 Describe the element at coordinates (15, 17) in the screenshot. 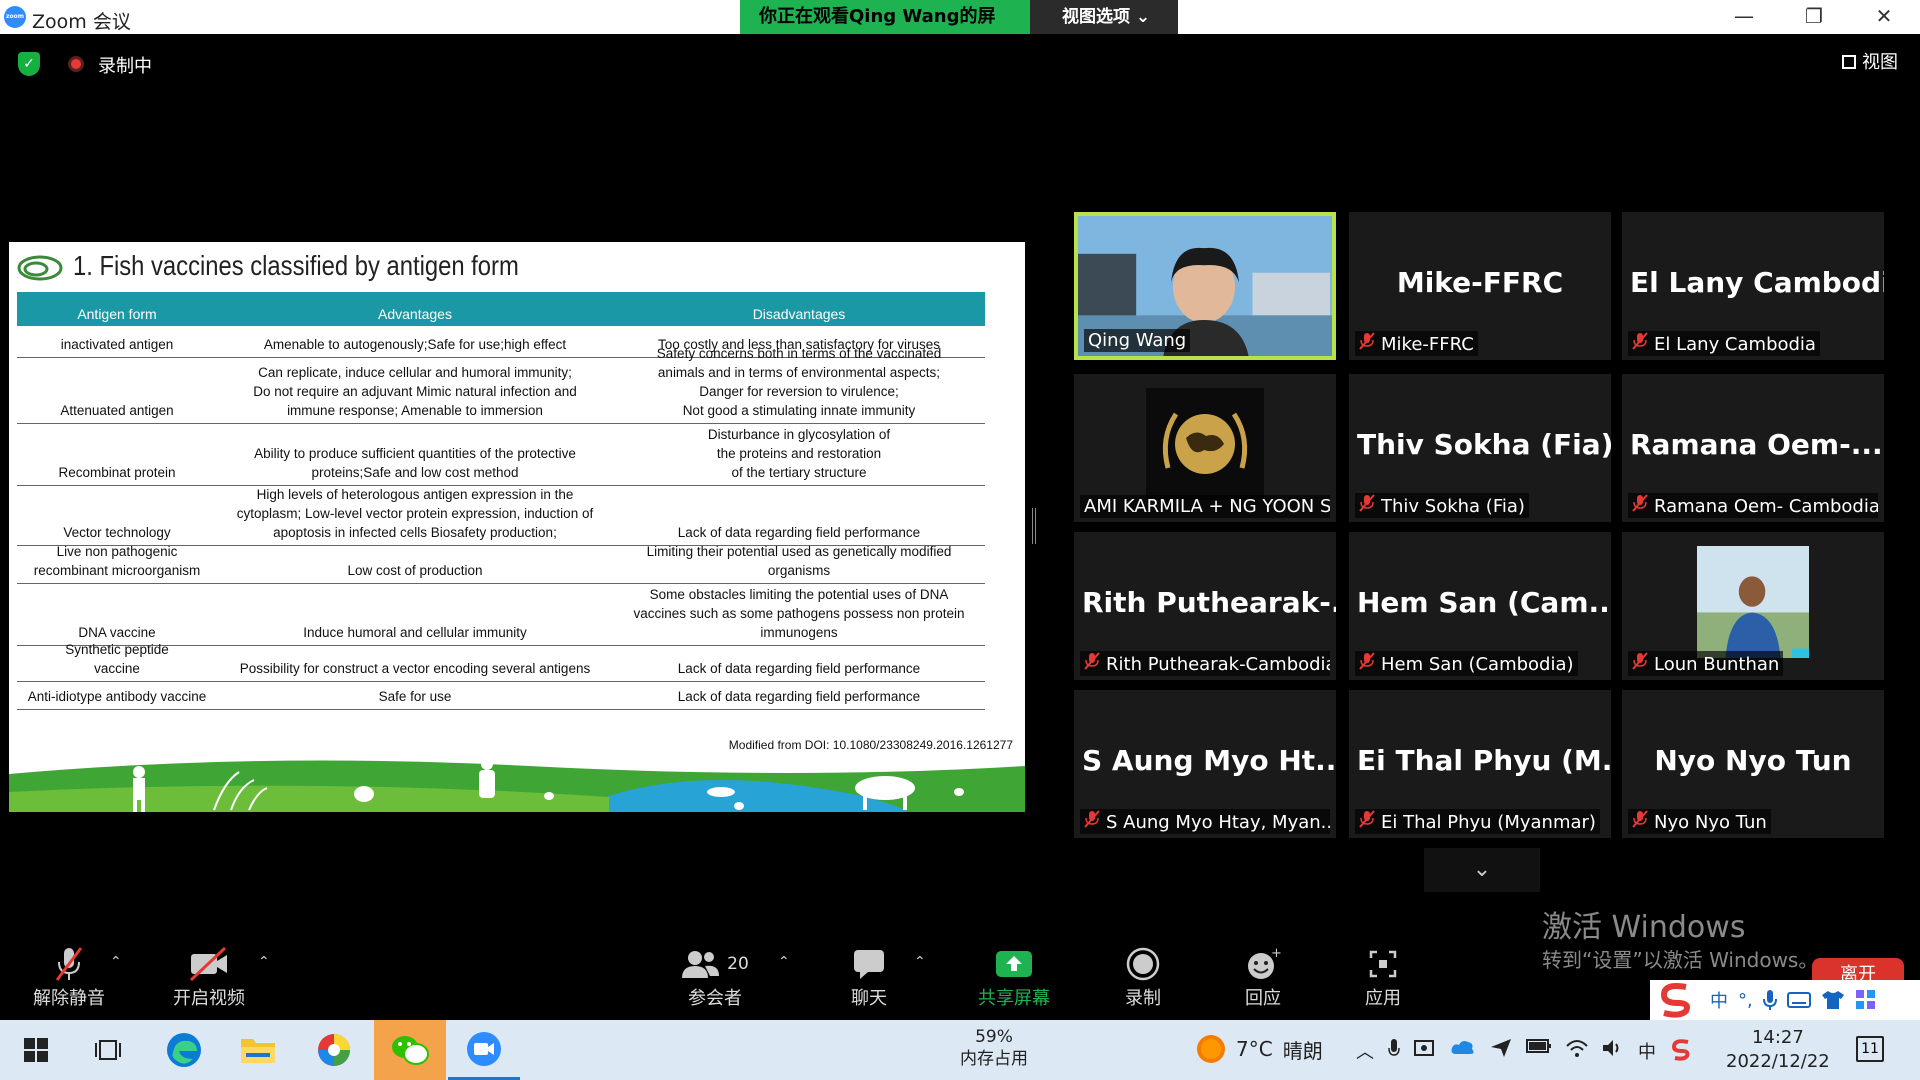

I see `zoom-logo-icon: zoom` at that location.